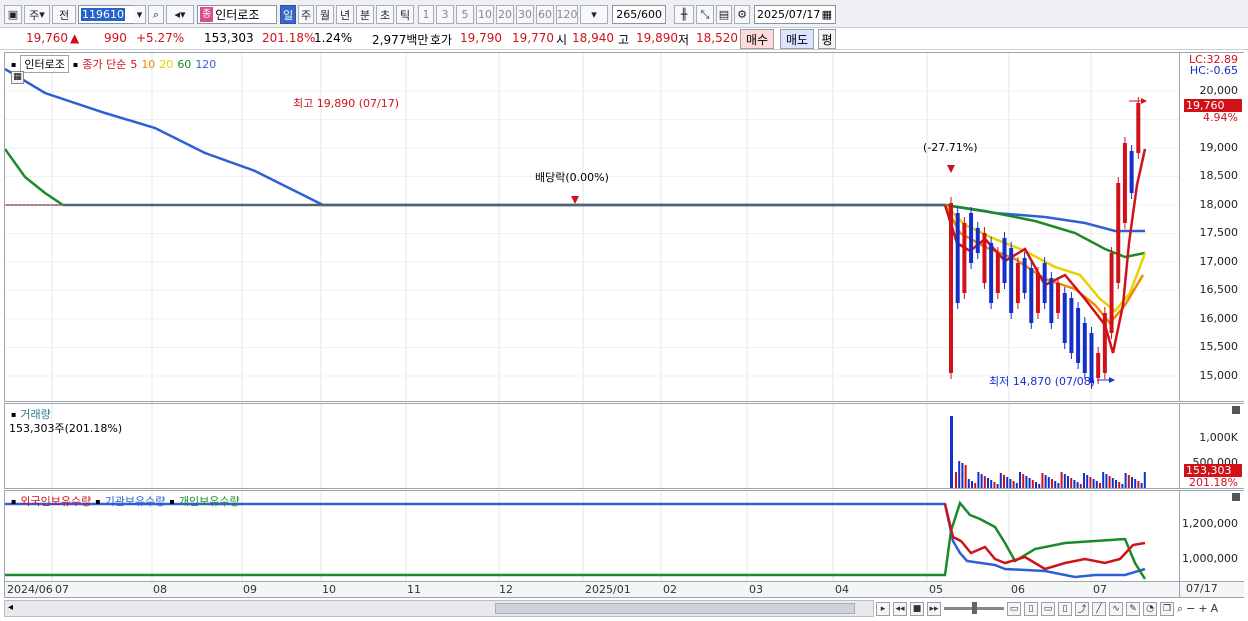 The width and height of the screenshot is (1248, 621). I want to click on font-icon: A, so click(1215, 608).